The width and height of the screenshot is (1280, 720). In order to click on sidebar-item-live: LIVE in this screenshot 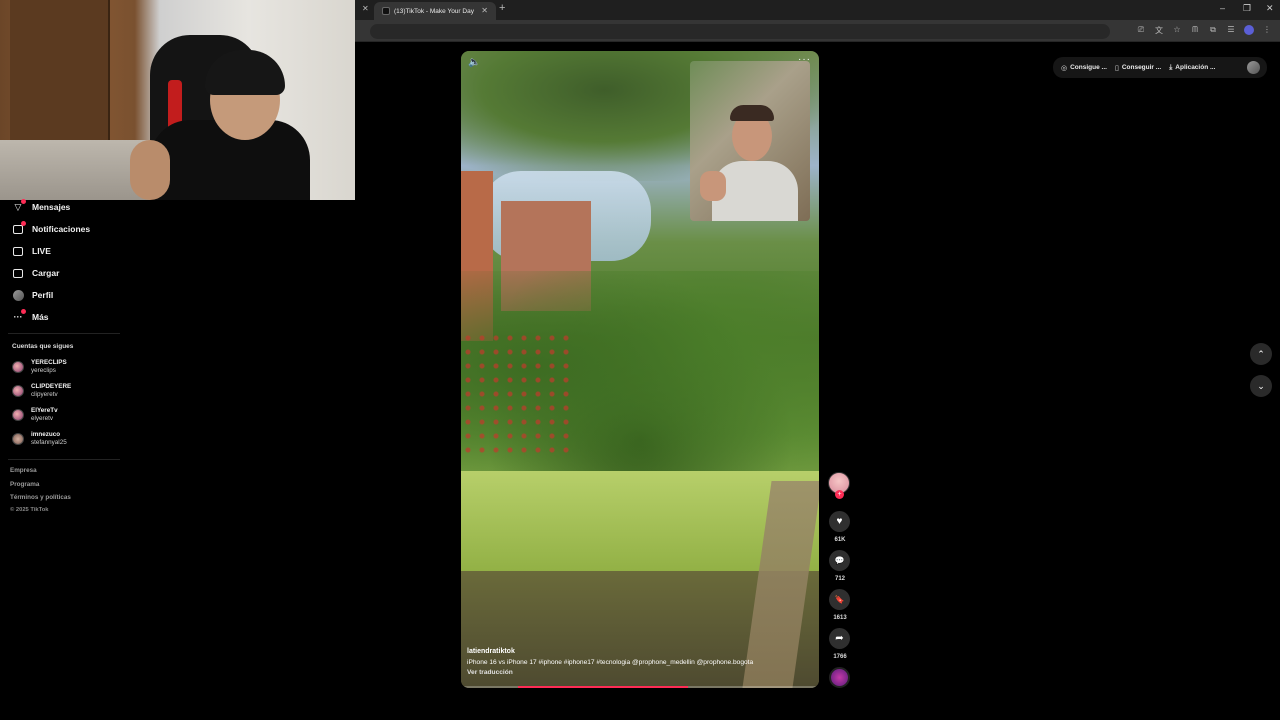, I will do `click(31, 251)`.